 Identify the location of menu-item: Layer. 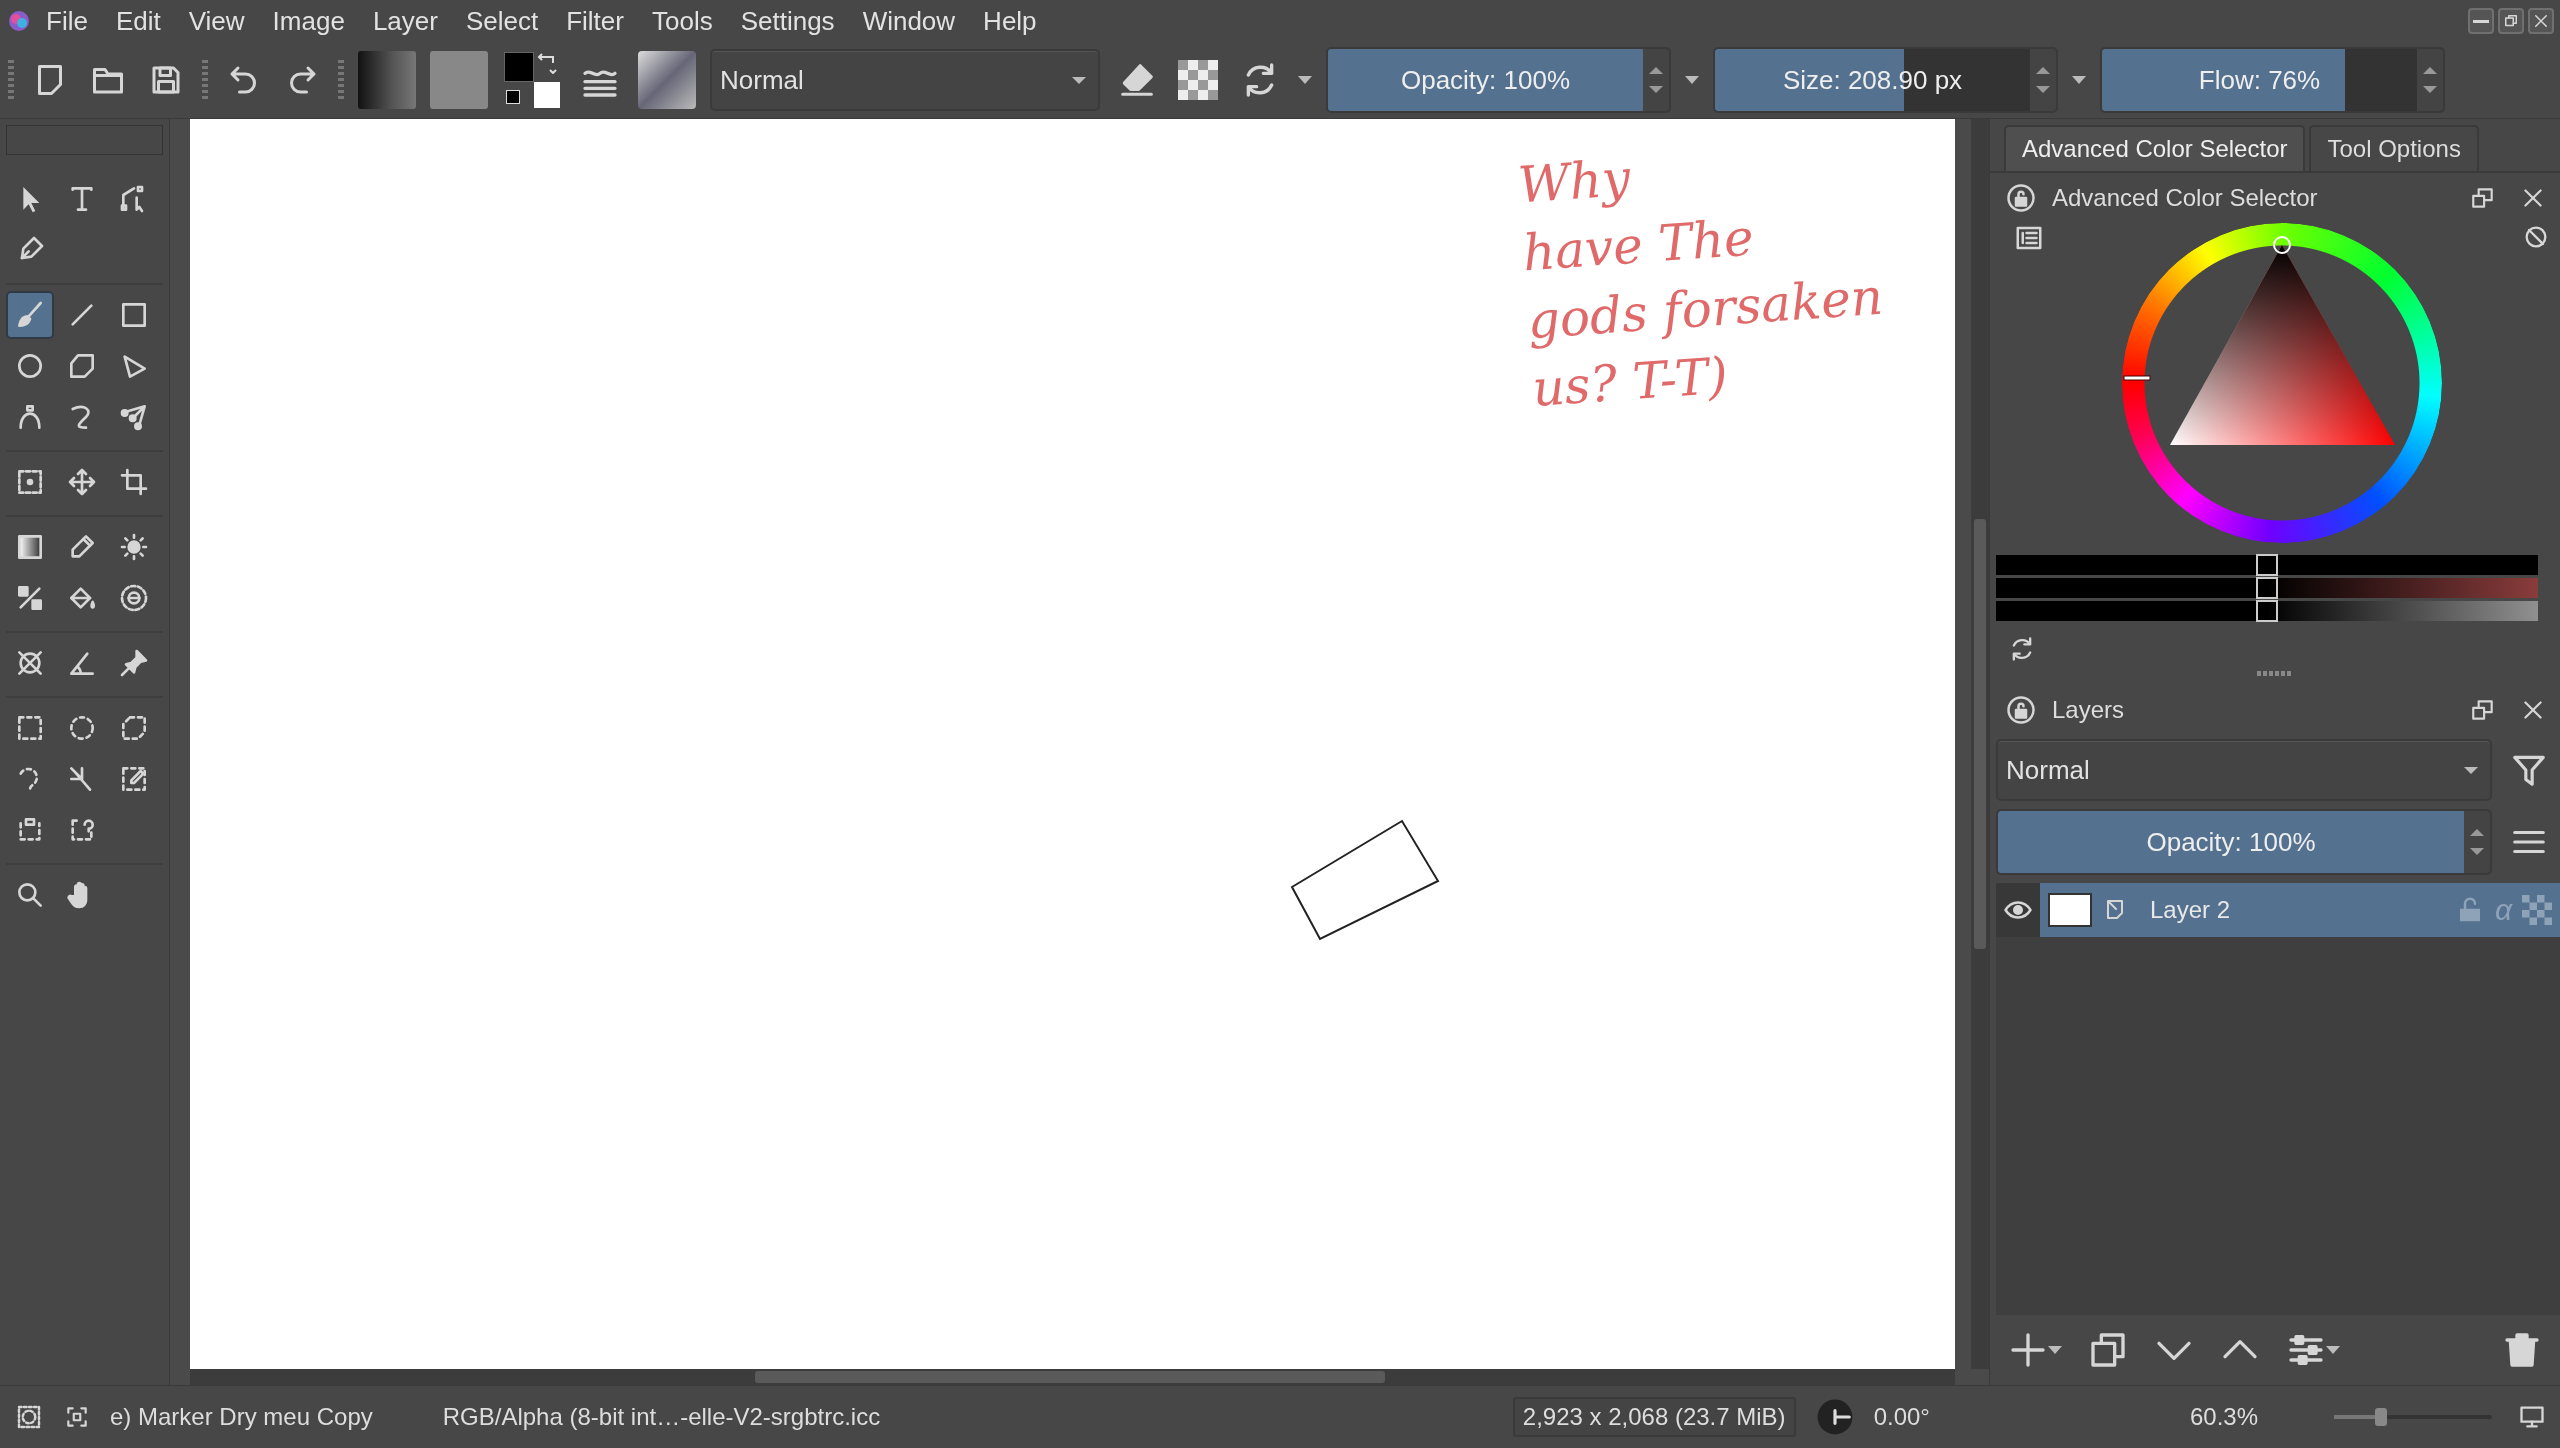
(405, 21).